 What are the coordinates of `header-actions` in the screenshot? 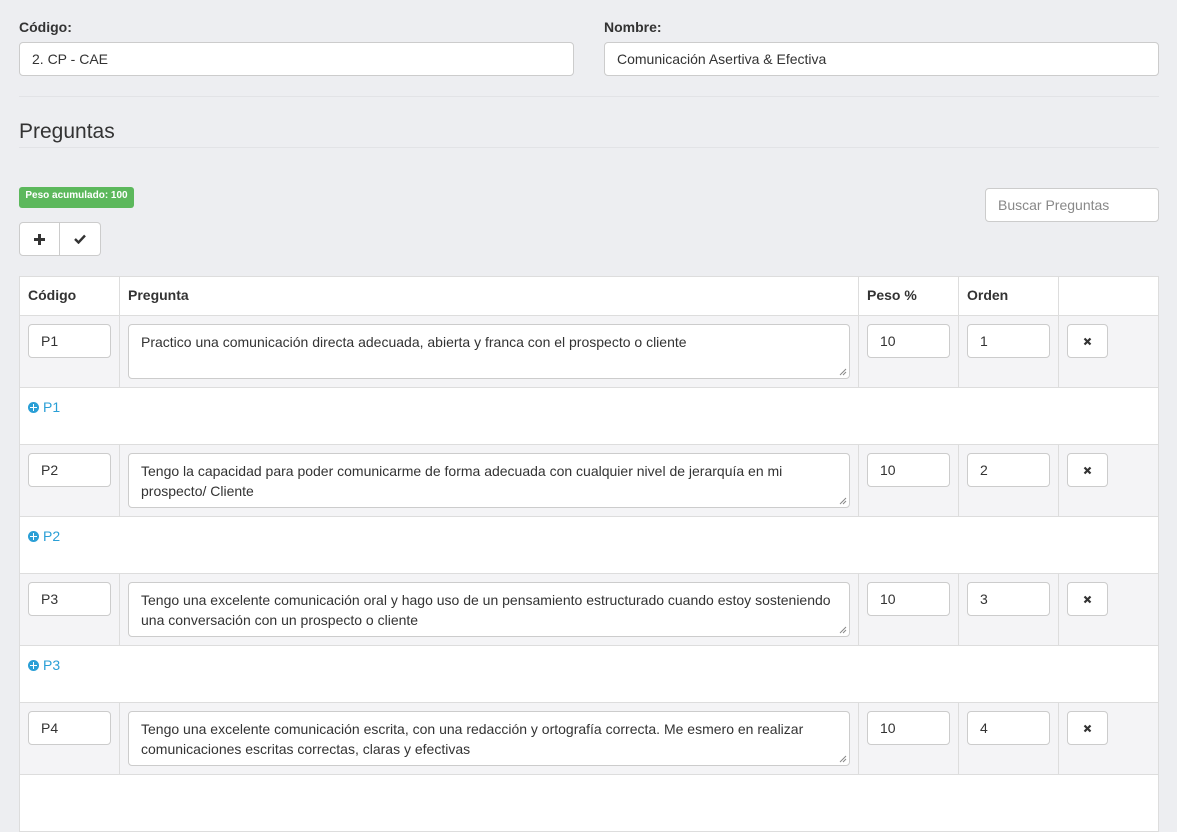 It's located at (1108, 296).